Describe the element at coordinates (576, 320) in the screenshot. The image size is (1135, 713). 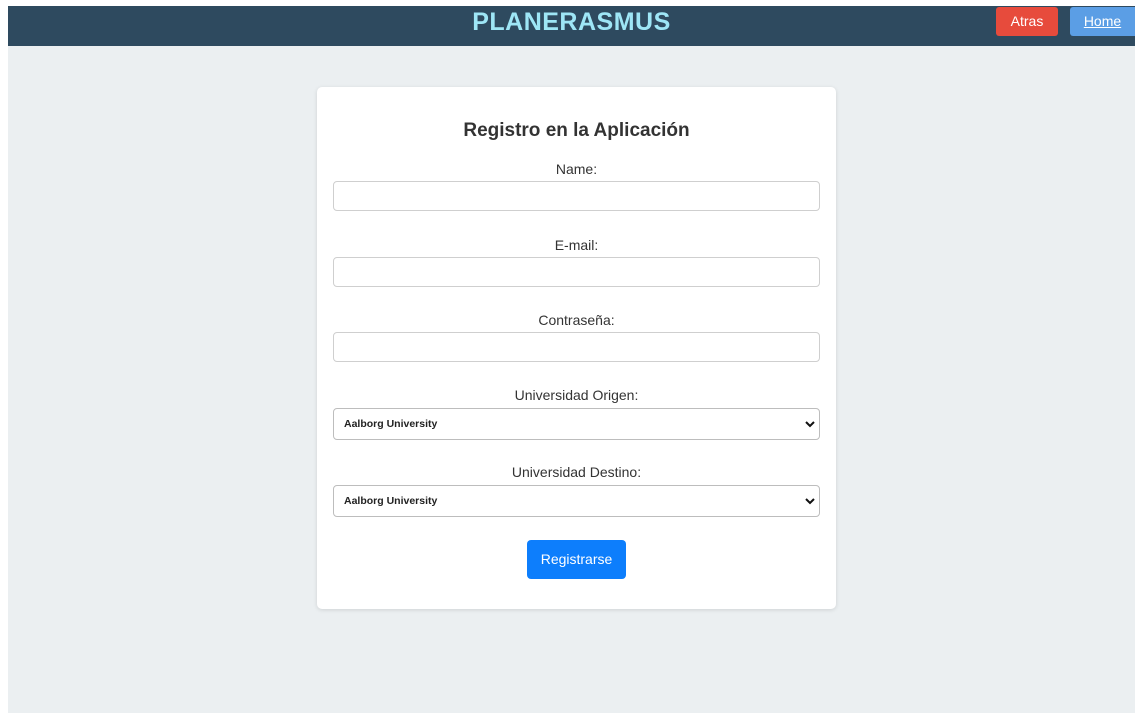
I see `password-label: Contraseña:` at that location.